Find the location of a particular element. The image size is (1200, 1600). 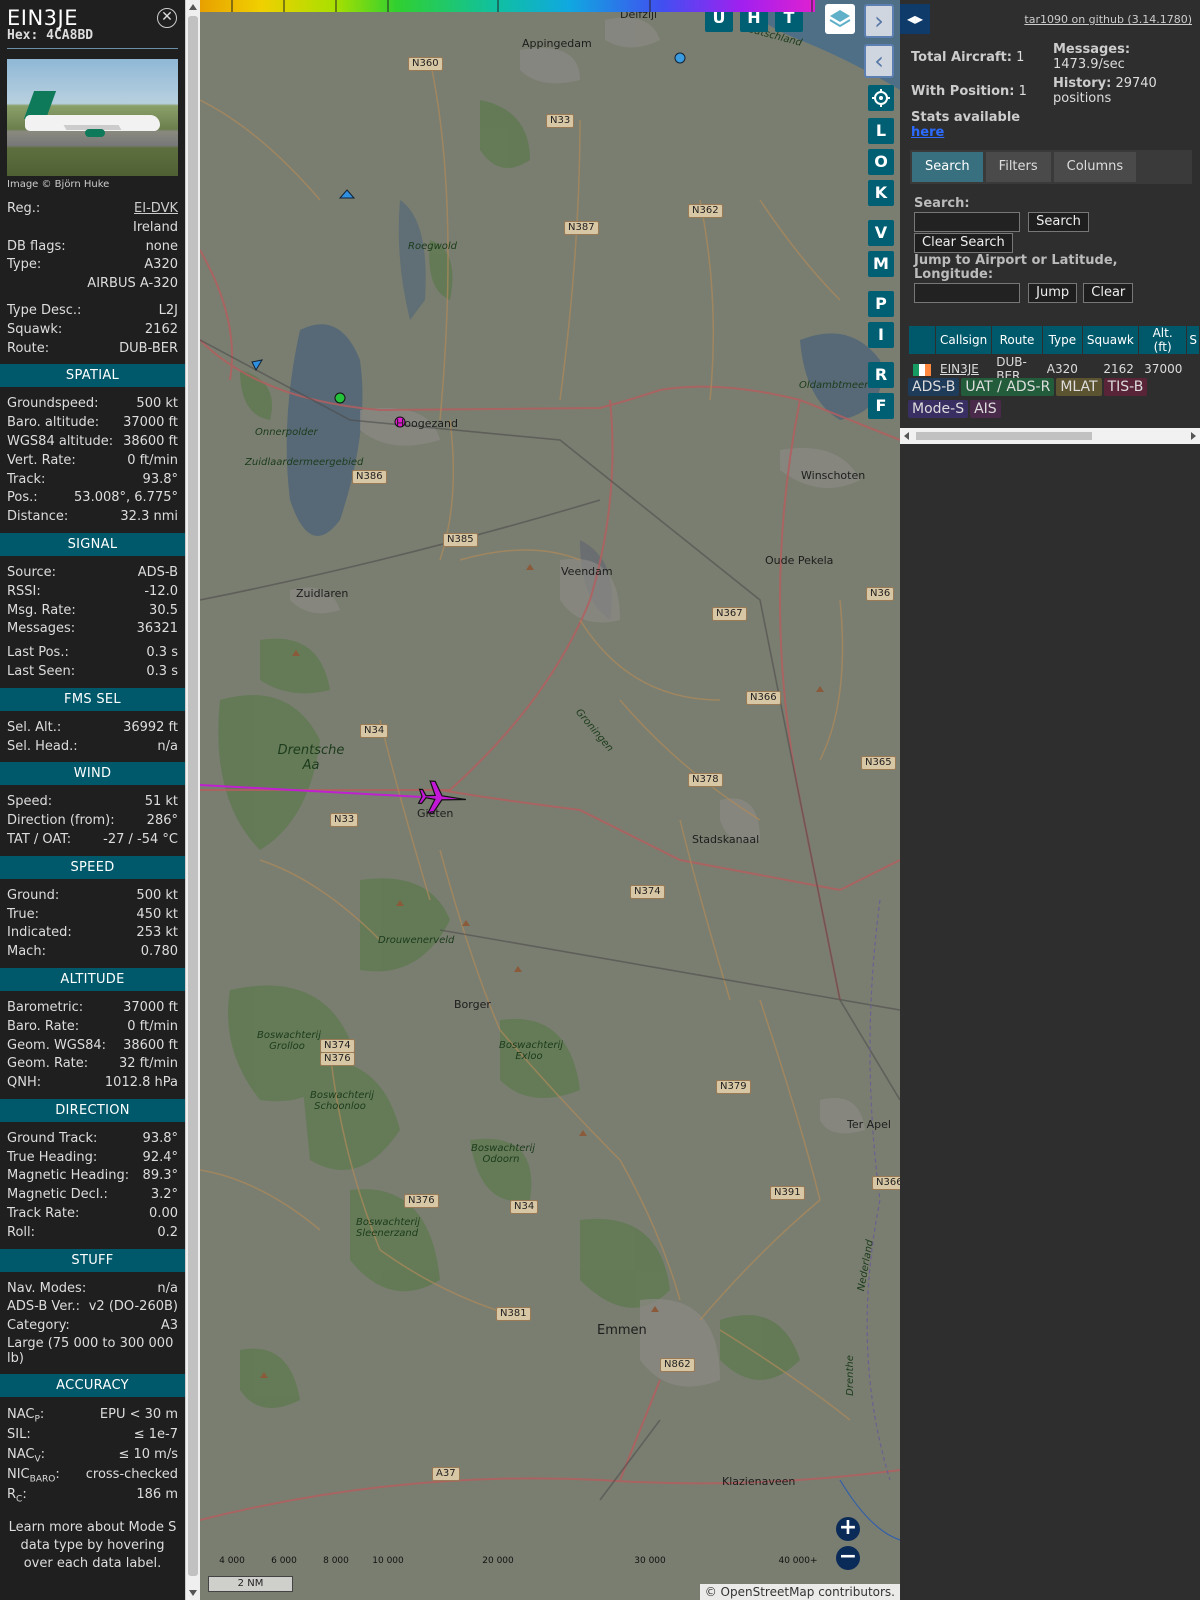

zoom-out-button: − is located at coordinates (848, 1558).